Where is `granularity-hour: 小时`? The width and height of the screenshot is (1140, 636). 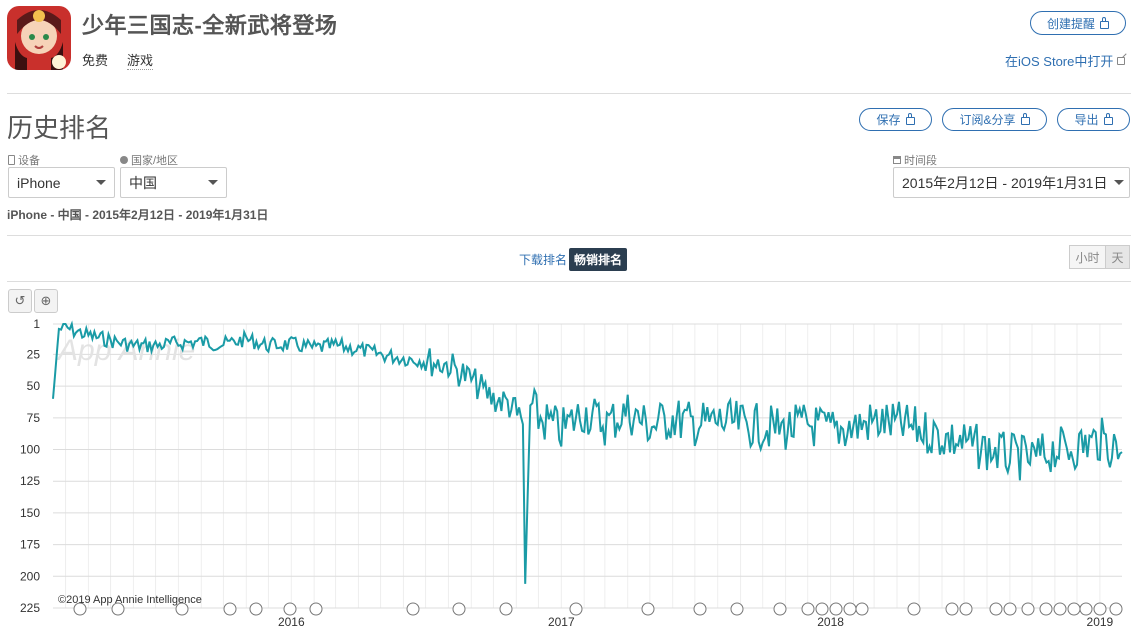
granularity-hour: 小时 is located at coordinates (1087, 257).